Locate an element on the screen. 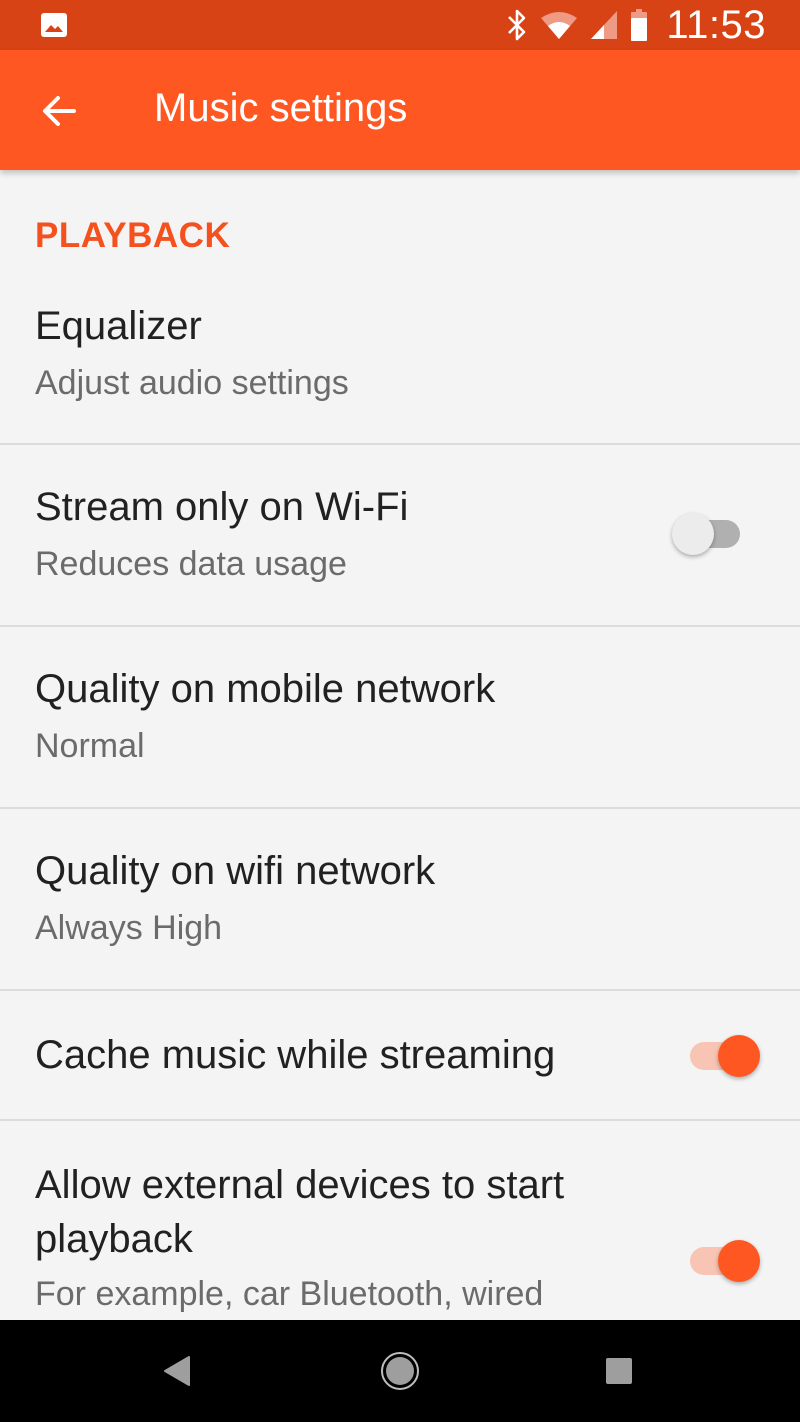 This screenshot has height=1422, width=800. stream-only-wifi-toggle is located at coordinates (712, 534).